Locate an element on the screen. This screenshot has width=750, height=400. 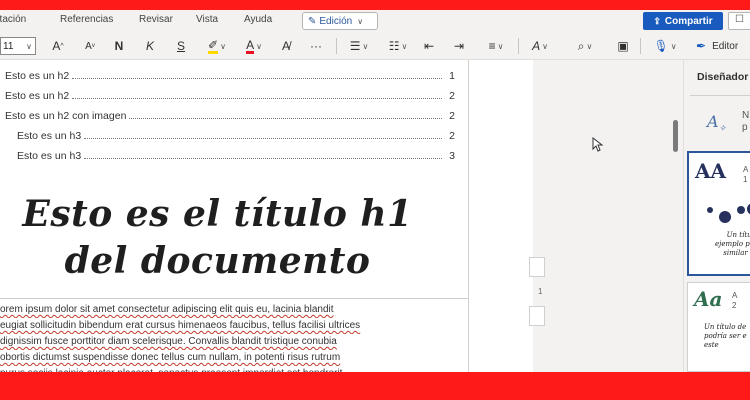
tab-referencias: Referencias is located at coordinates (86, 19).